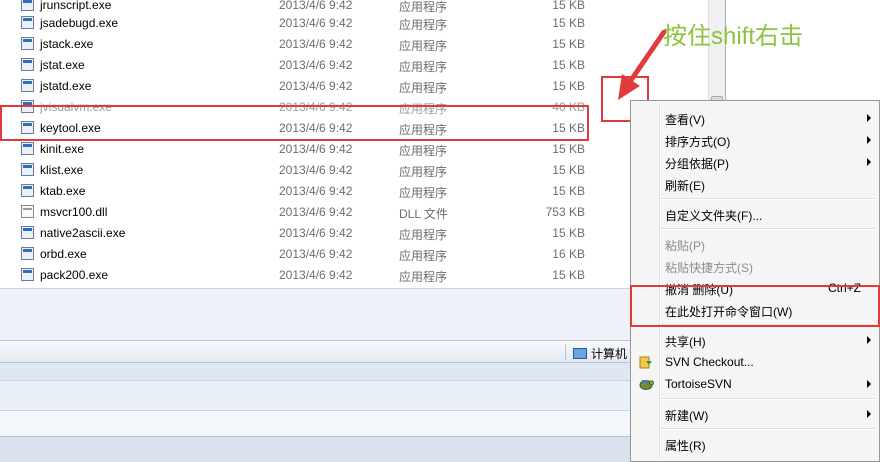 This screenshot has height=462, width=880. I want to click on menu-item-share: 共享(H), so click(755, 340).